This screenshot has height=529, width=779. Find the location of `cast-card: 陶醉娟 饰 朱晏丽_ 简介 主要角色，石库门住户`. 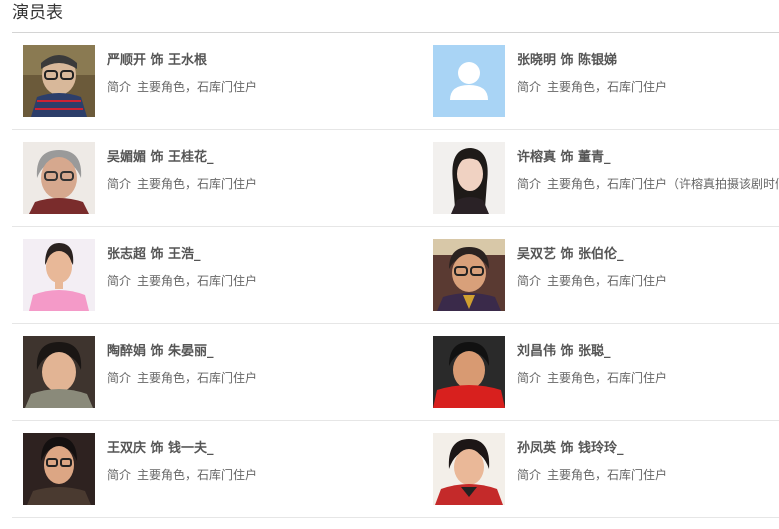

cast-card: 陶醉娟 饰 朱晏丽_ 简介 主要角色，石库门住户 is located at coordinates (220, 372).